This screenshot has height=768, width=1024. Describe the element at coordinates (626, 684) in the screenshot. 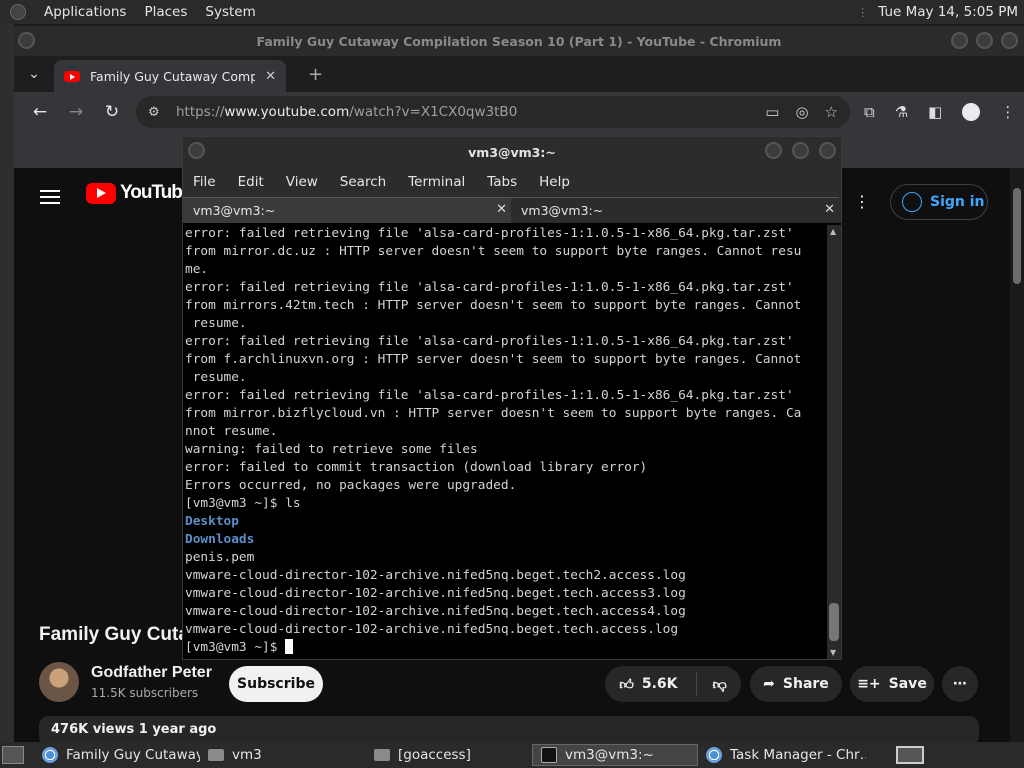

I see `thumbs-up-icon: 👍︎` at that location.